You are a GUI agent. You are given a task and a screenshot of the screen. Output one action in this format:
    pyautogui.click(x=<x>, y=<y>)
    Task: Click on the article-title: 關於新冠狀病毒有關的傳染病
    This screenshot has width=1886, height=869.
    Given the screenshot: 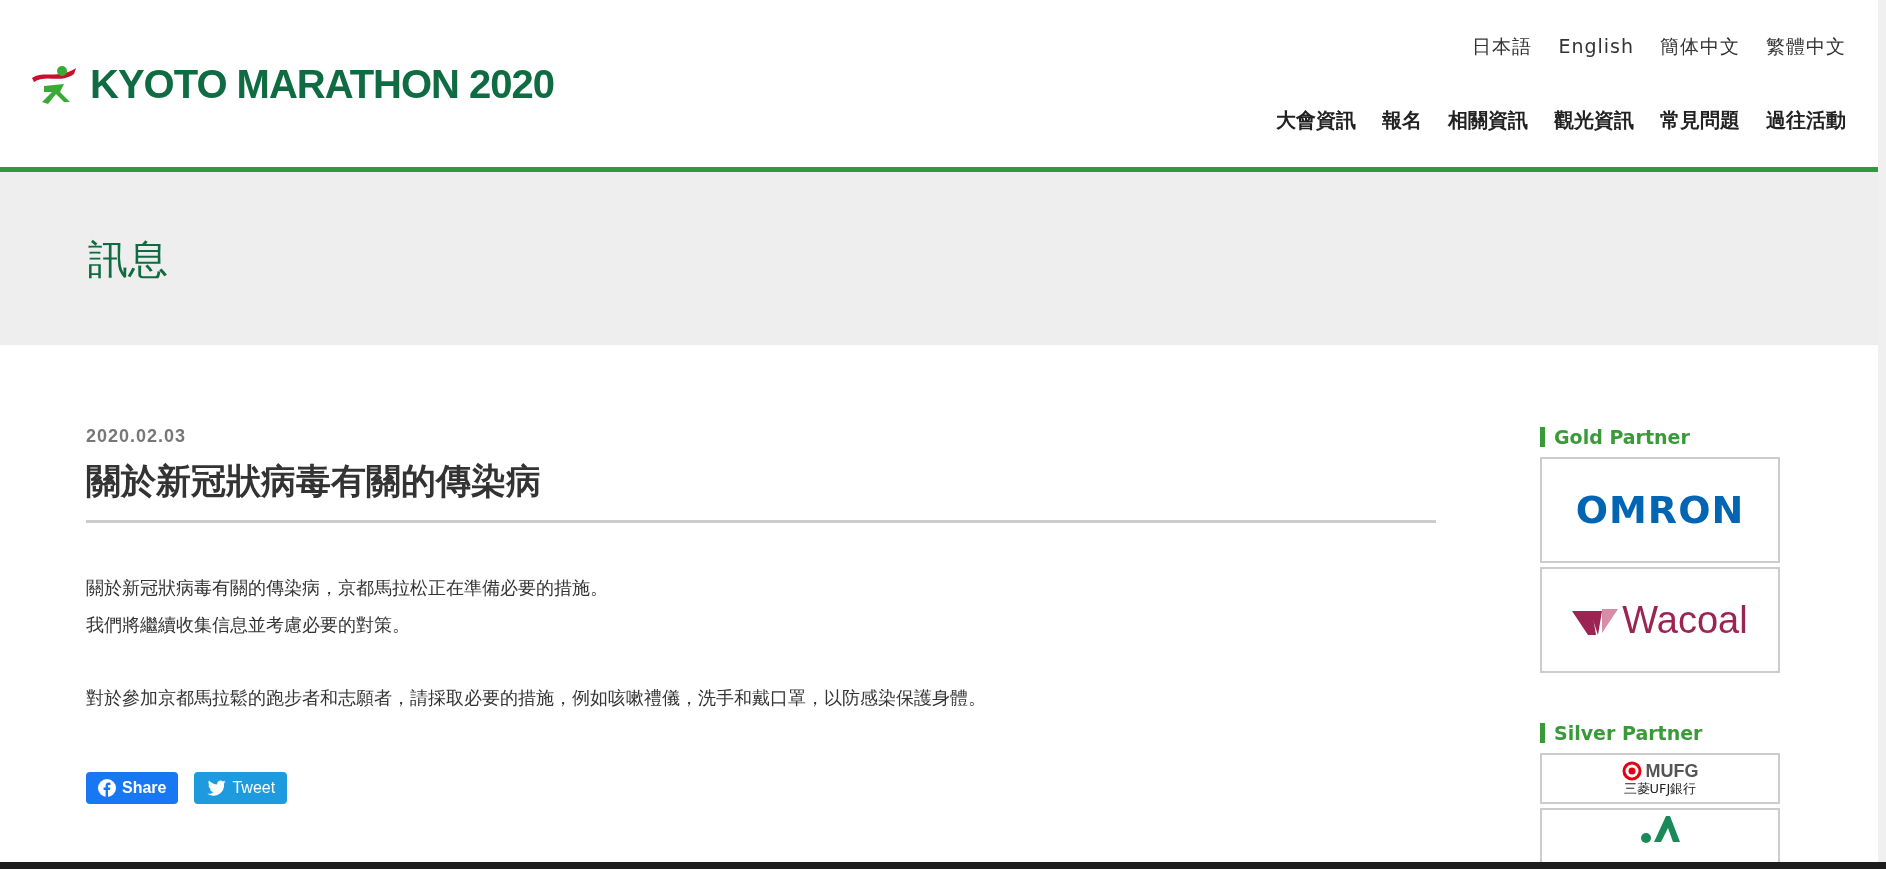 What is the action you would take?
    pyautogui.click(x=761, y=491)
    